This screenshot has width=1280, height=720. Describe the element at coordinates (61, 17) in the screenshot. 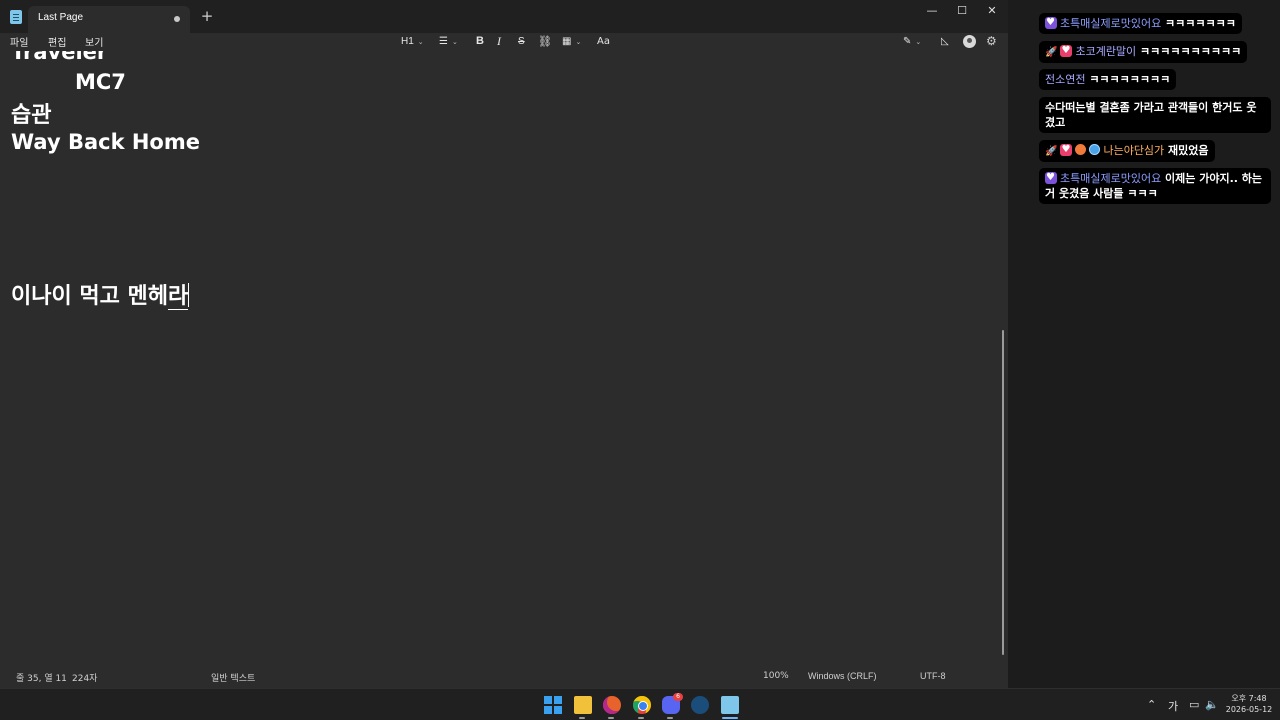

I see `tab-title: Last Page` at that location.